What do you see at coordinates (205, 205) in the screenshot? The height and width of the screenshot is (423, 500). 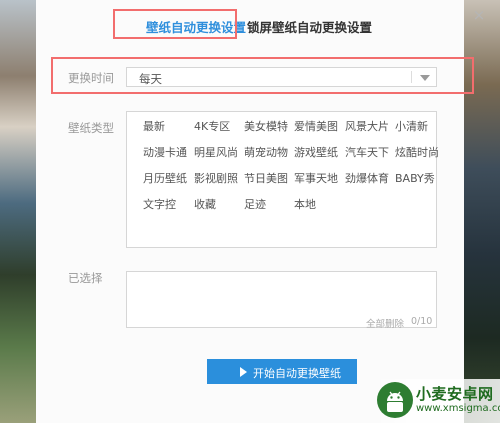 I see `type-item: 收藏` at bounding box center [205, 205].